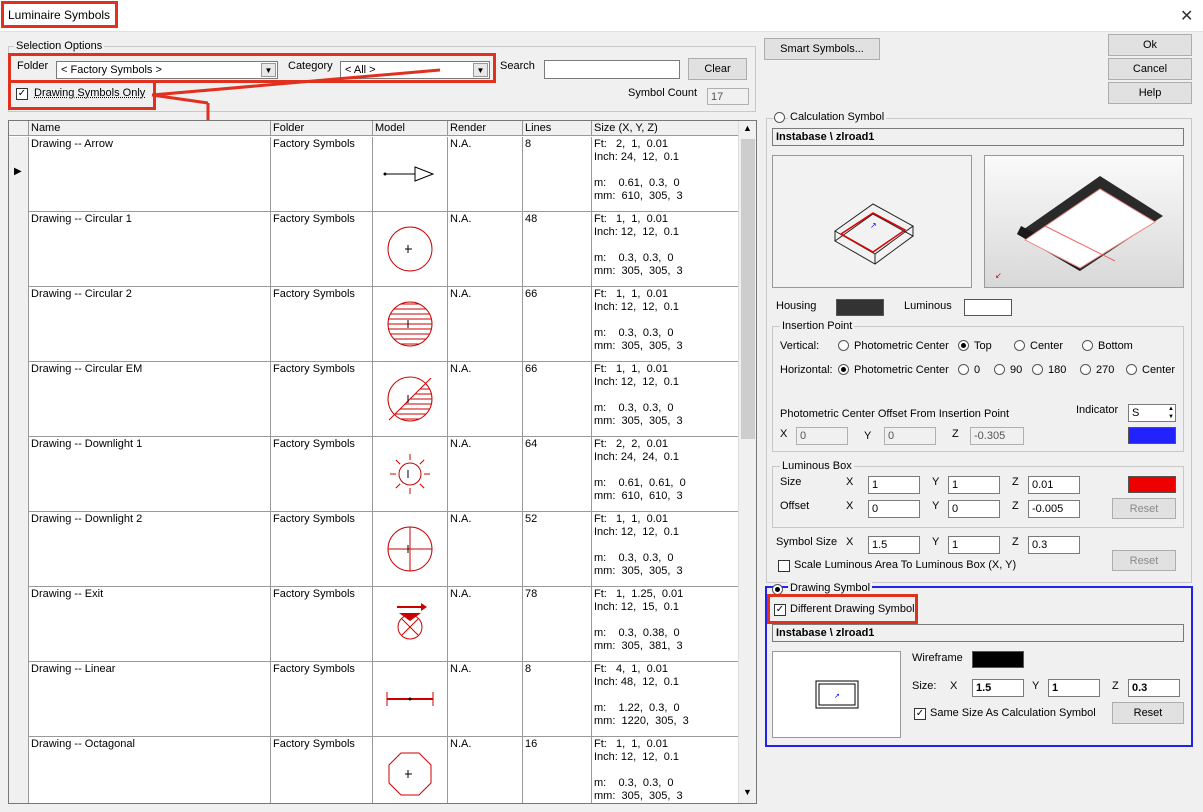  What do you see at coordinates (409, 174) in the screenshot?
I see `arrow-icon` at bounding box center [409, 174].